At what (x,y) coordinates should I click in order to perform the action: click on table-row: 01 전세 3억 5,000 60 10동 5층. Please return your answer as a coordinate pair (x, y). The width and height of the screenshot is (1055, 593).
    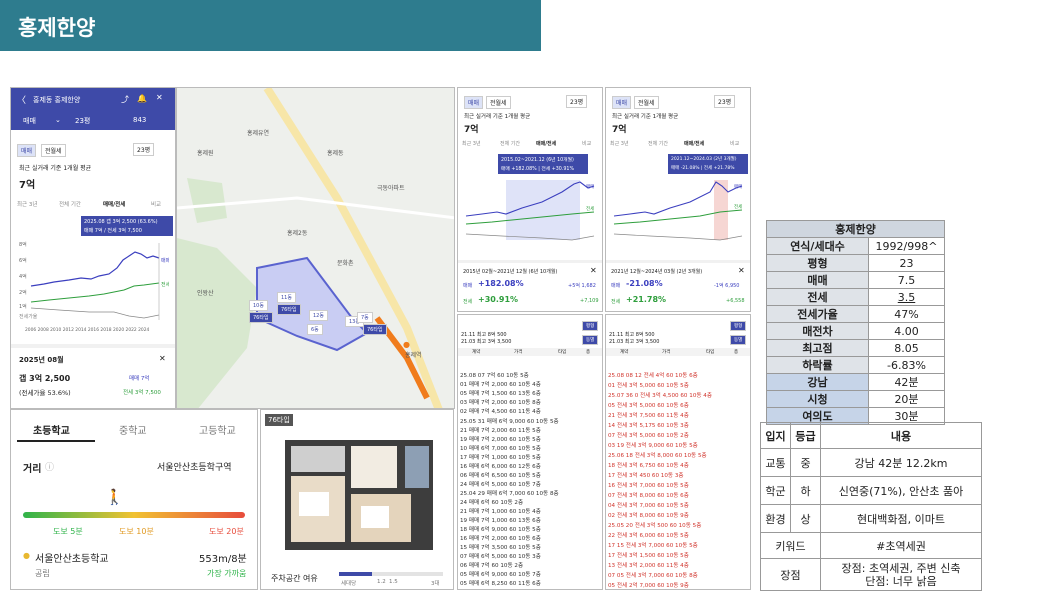
    Looking at the image, I should click on (648, 385).